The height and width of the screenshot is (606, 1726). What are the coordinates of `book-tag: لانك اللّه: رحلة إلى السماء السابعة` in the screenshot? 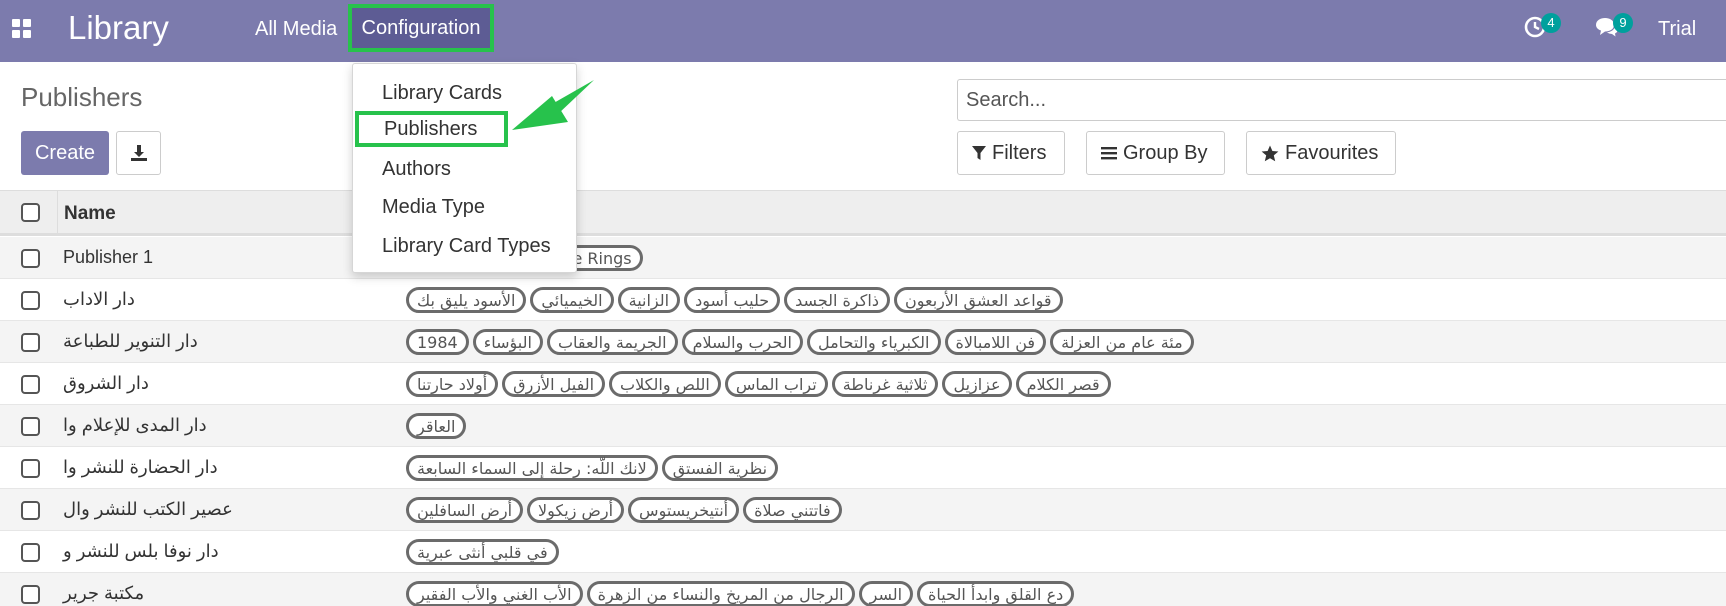 It's located at (532, 468).